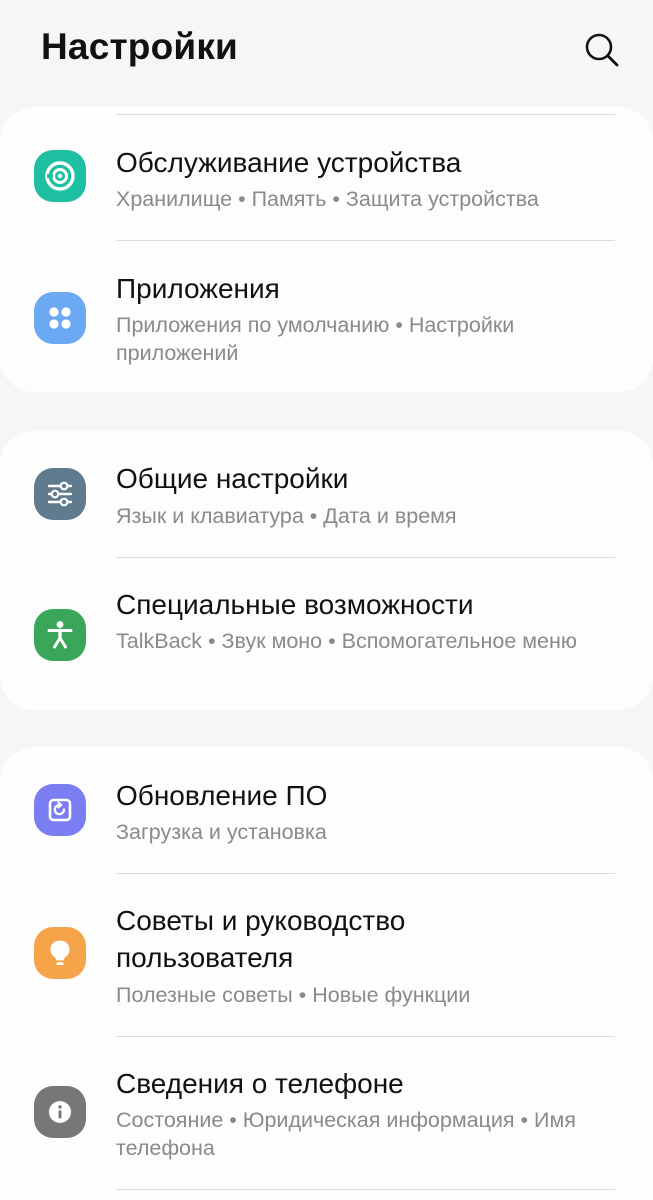 This screenshot has height=1200, width=653. I want to click on settings-item-subtitle: Хранилище • Память • Защита устройства, so click(327, 199).